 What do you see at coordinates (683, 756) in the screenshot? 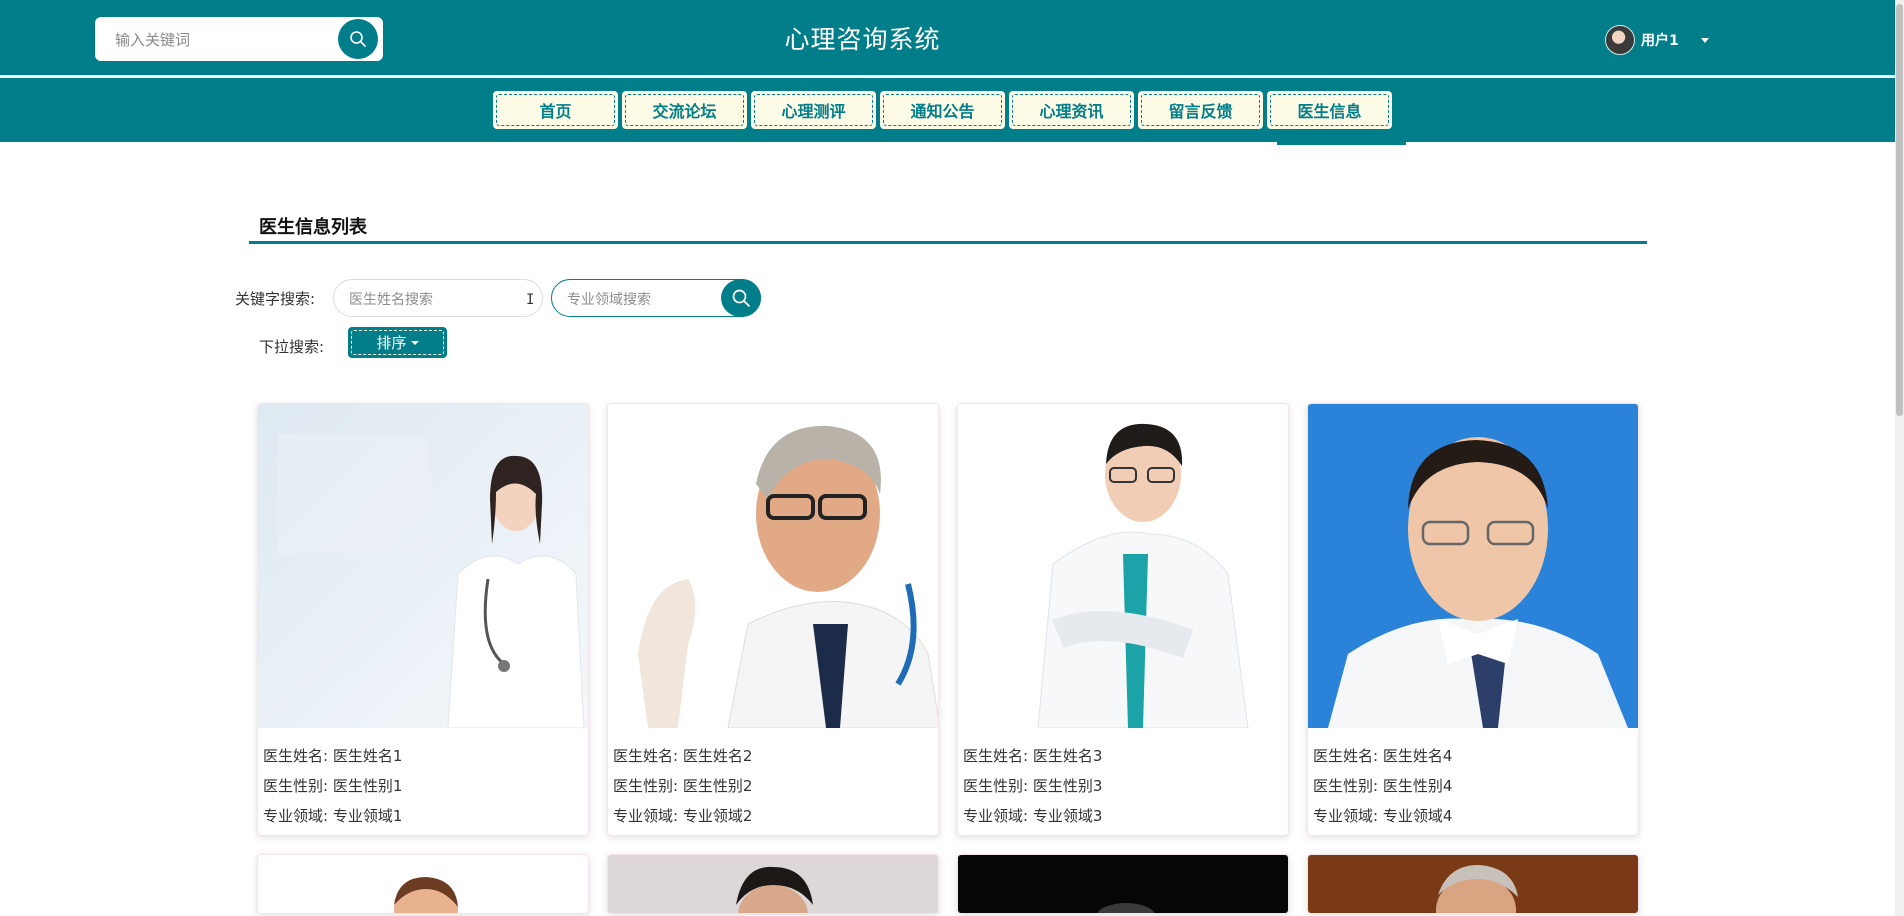
I see `doctor-name: 医生姓名: 医生姓名2` at bounding box center [683, 756].